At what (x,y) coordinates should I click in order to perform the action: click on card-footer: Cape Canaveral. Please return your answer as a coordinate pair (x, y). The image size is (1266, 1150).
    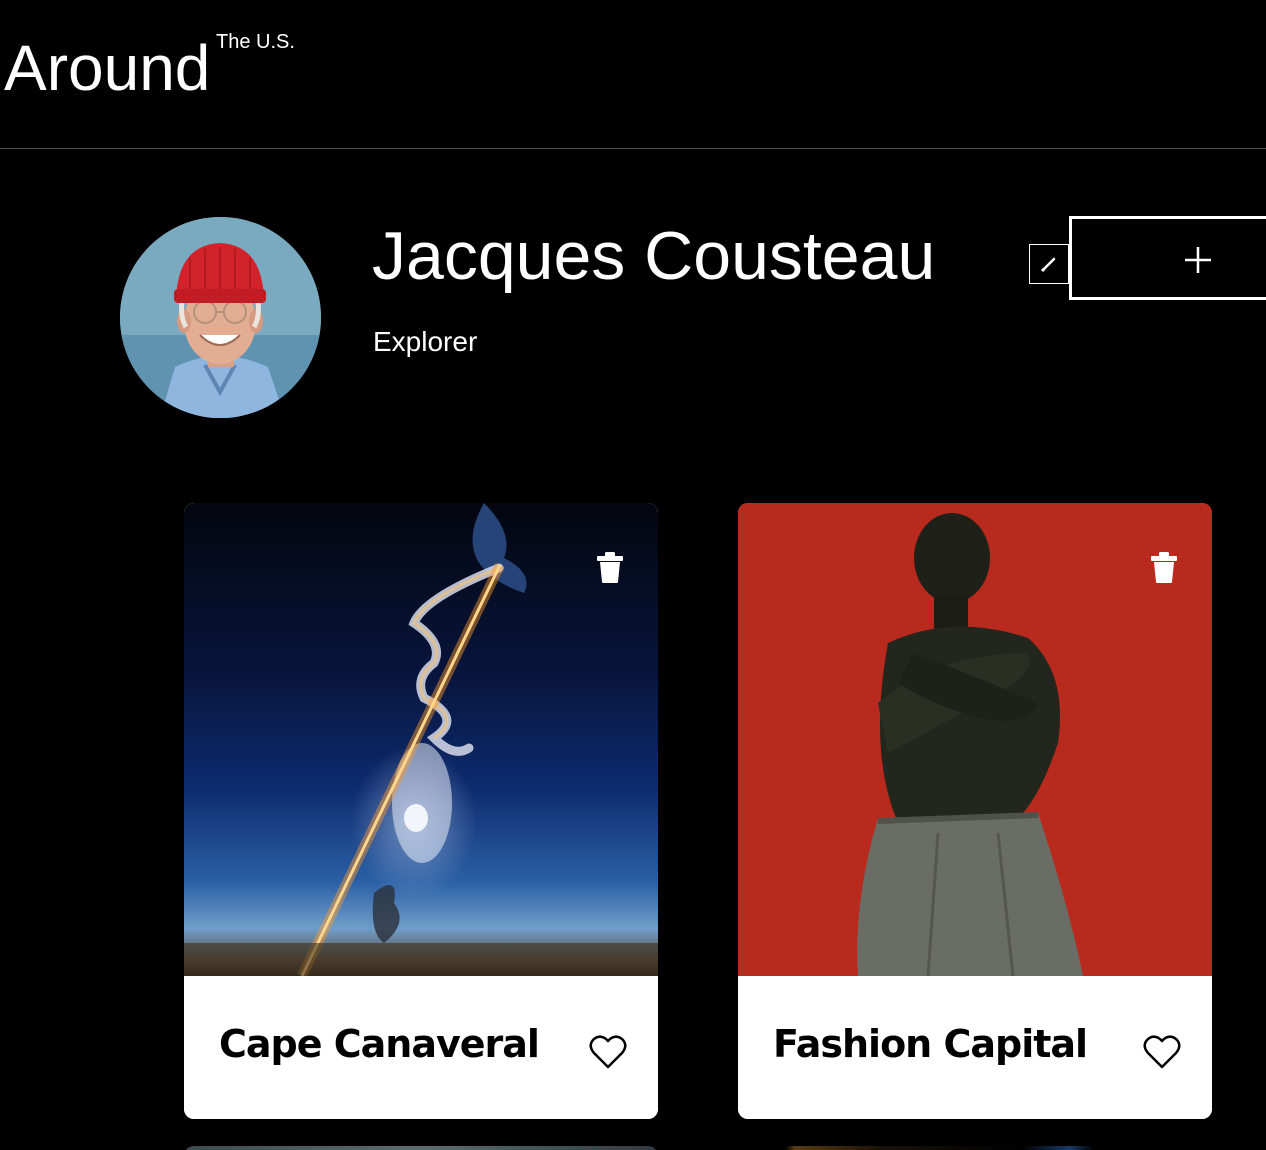
    Looking at the image, I should click on (421, 1047).